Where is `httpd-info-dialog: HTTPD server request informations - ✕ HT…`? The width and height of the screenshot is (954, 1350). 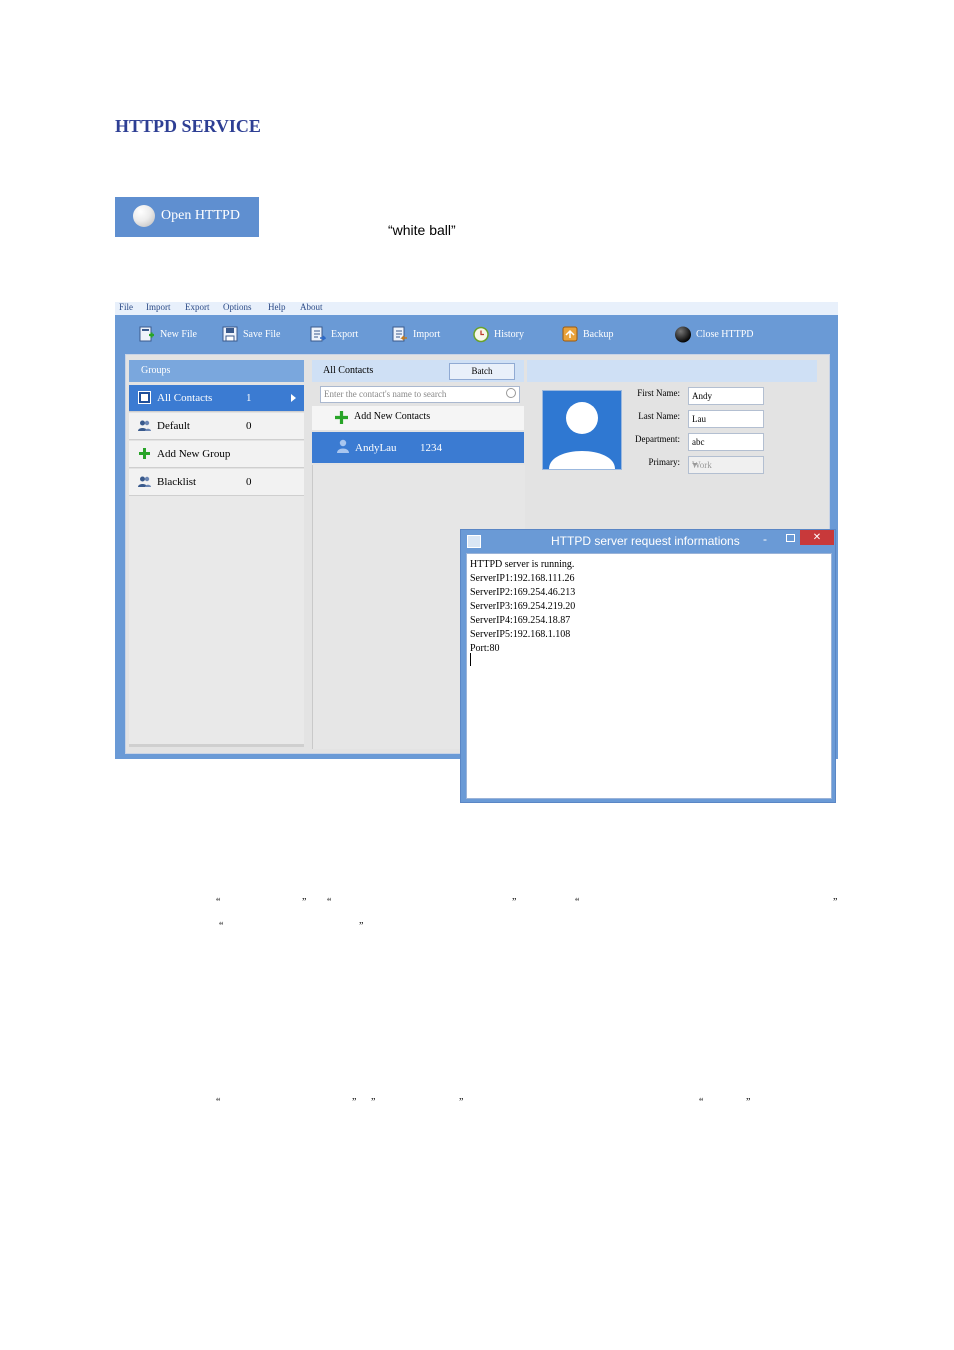
httpd-info-dialog: HTTPD server request informations - ✕ HT… is located at coordinates (648, 666).